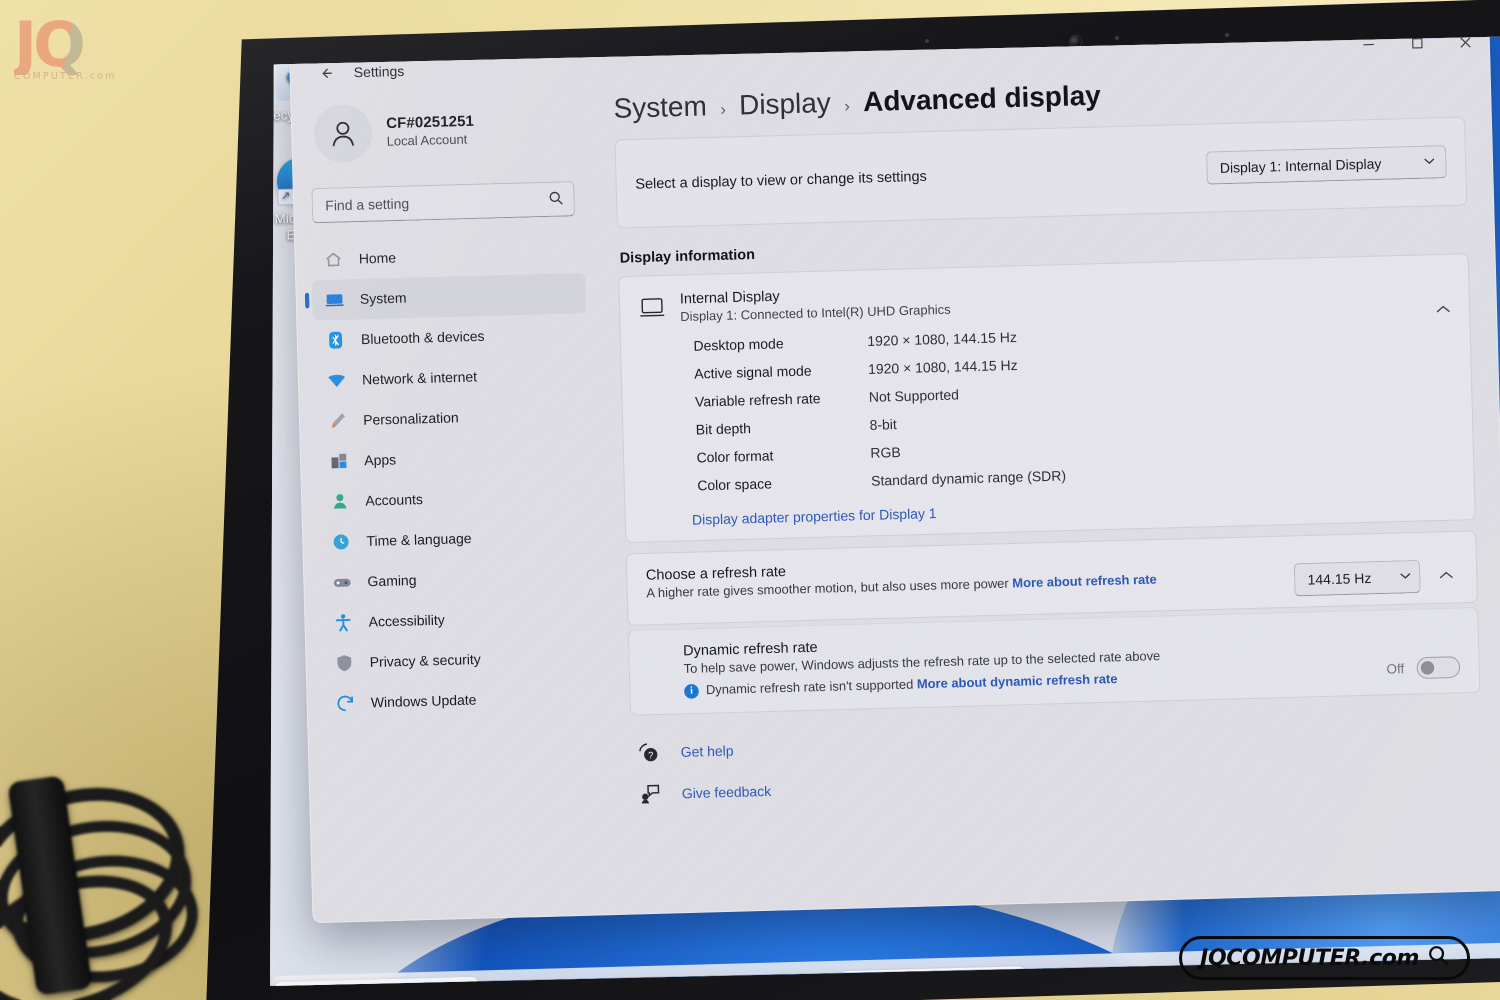 Image resolution: width=1500 pixels, height=1000 pixels. Describe the element at coordinates (383, 298) in the screenshot. I see `sidebar-item-label: System` at that location.